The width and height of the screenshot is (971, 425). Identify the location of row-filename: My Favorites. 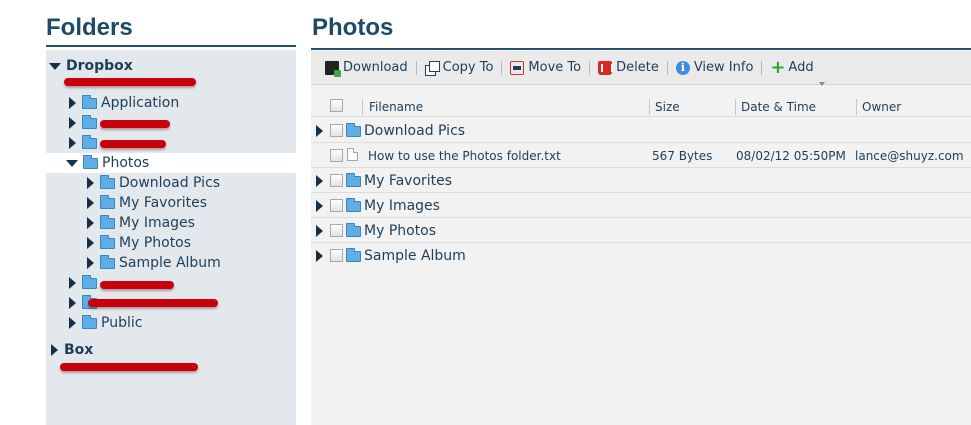
(408, 180).